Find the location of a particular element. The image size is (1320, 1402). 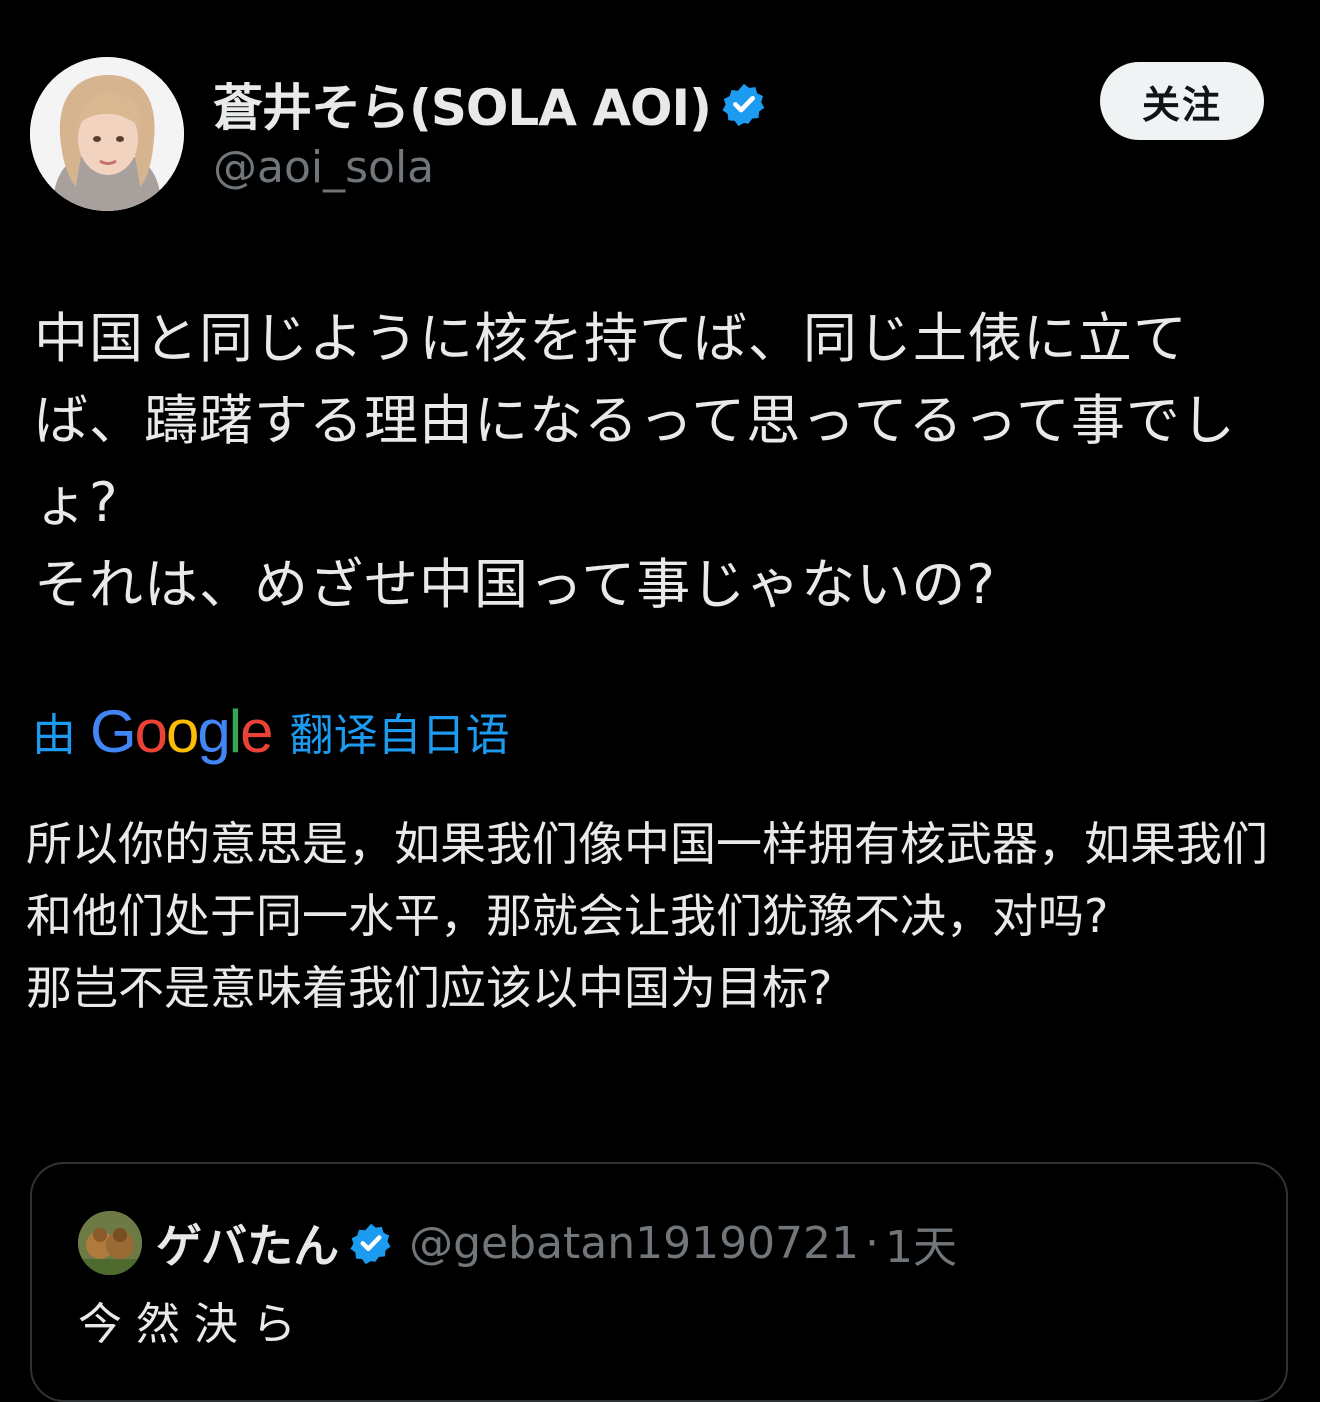

author-handle: @aoi_sola is located at coordinates (323, 167).